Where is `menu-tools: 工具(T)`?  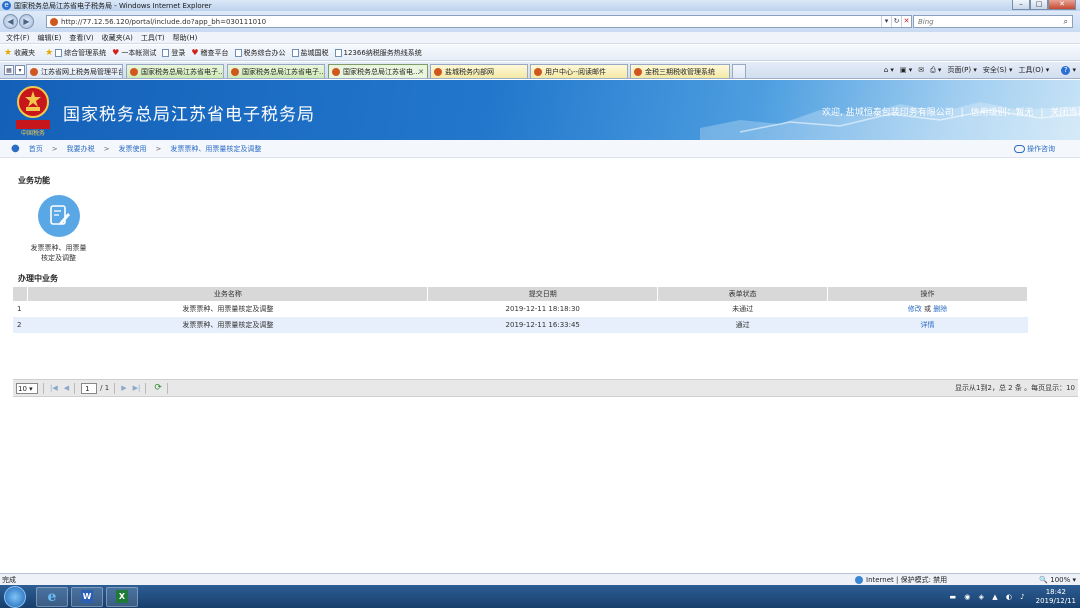
menu-tools: 工具(T) is located at coordinates (153, 38).